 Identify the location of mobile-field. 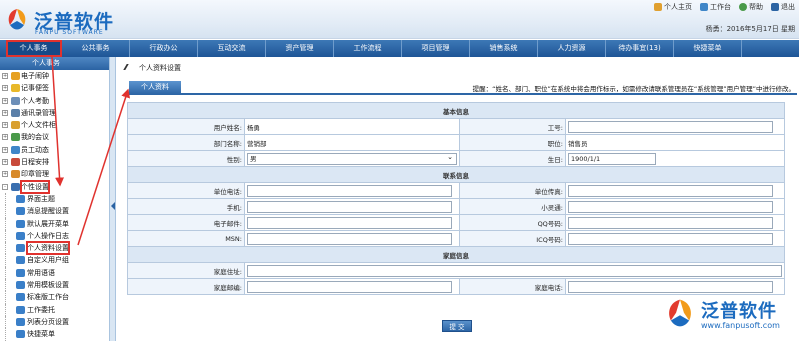
(349, 206).